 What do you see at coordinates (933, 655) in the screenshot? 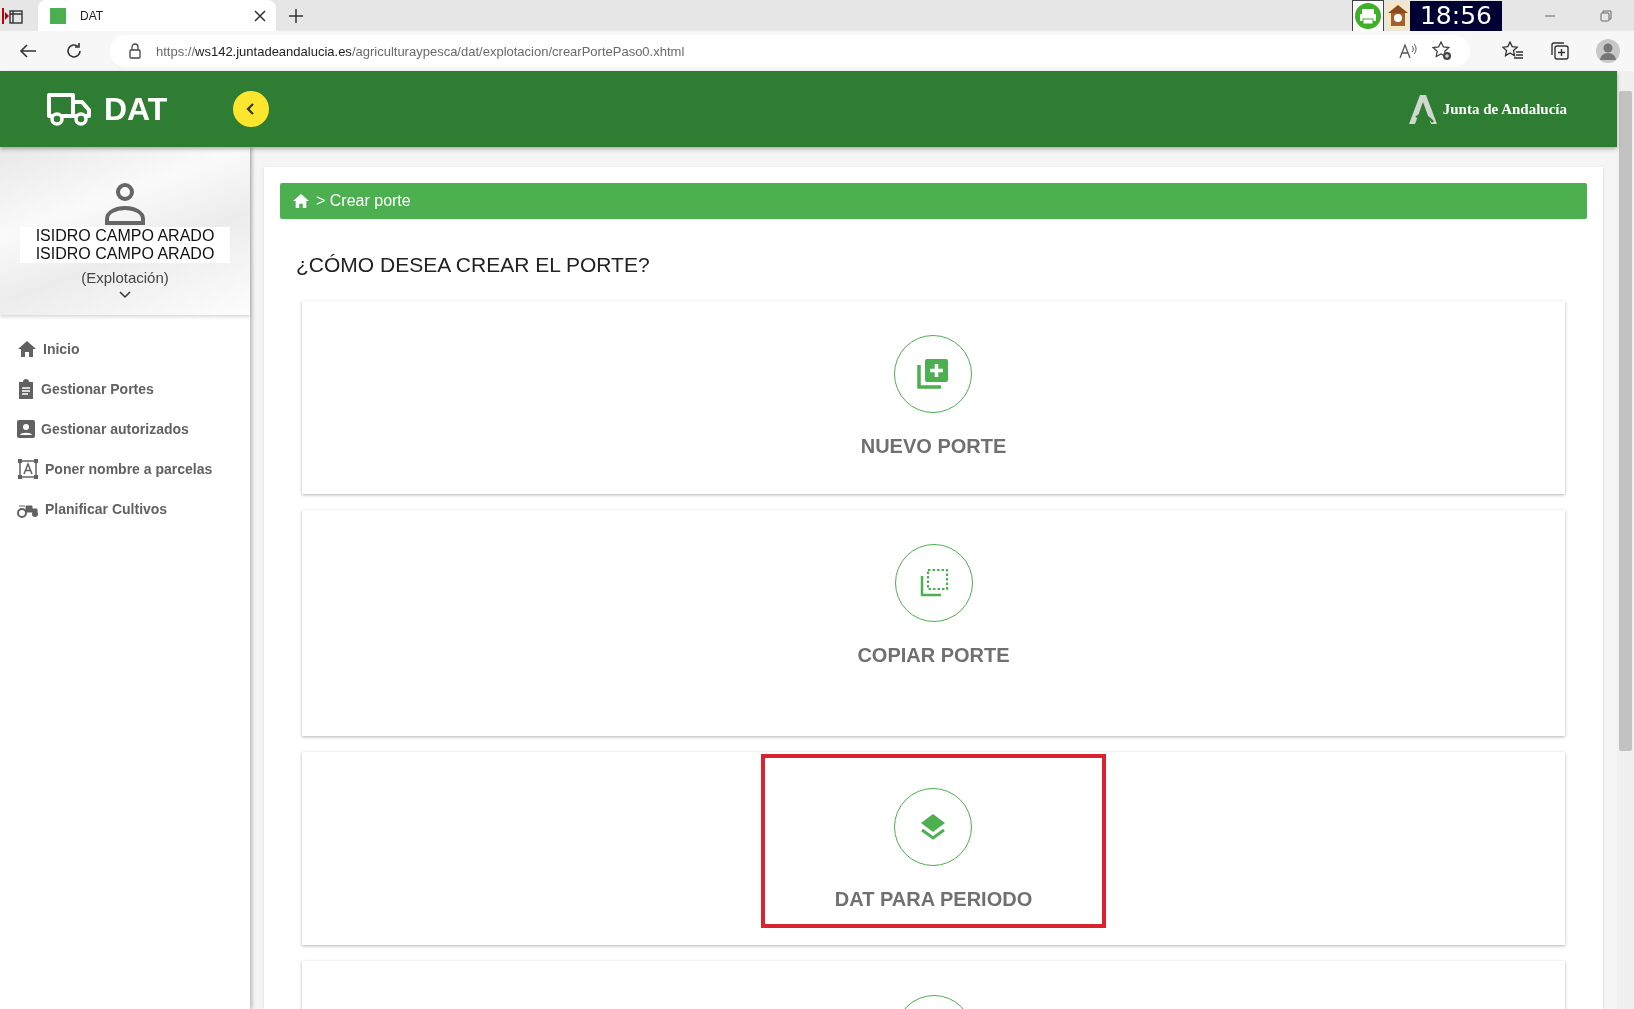
I see `option-label: COPIAR PORTE` at bounding box center [933, 655].